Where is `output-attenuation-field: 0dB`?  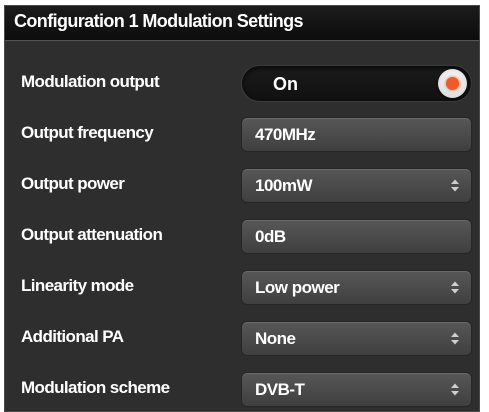
output-attenuation-field: 0dB is located at coordinates (356, 236).